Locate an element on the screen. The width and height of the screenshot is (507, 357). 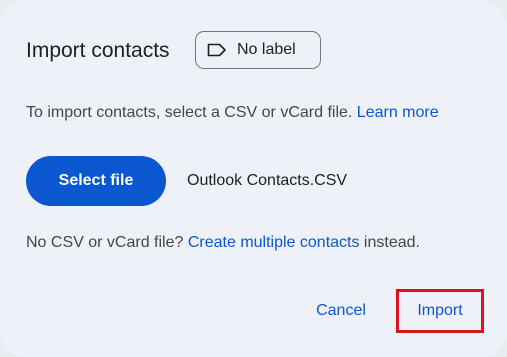
learn-more-link: Learn more is located at coordinates (398, 112).